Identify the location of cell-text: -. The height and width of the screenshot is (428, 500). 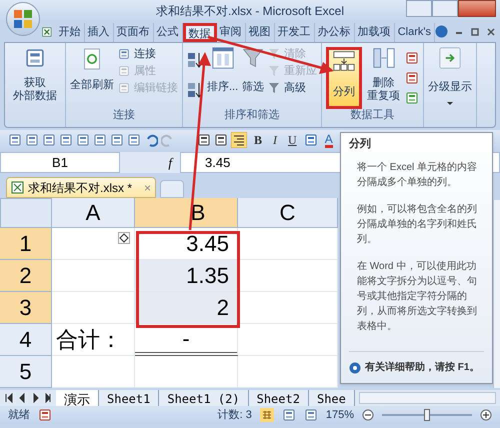
(186, 338).